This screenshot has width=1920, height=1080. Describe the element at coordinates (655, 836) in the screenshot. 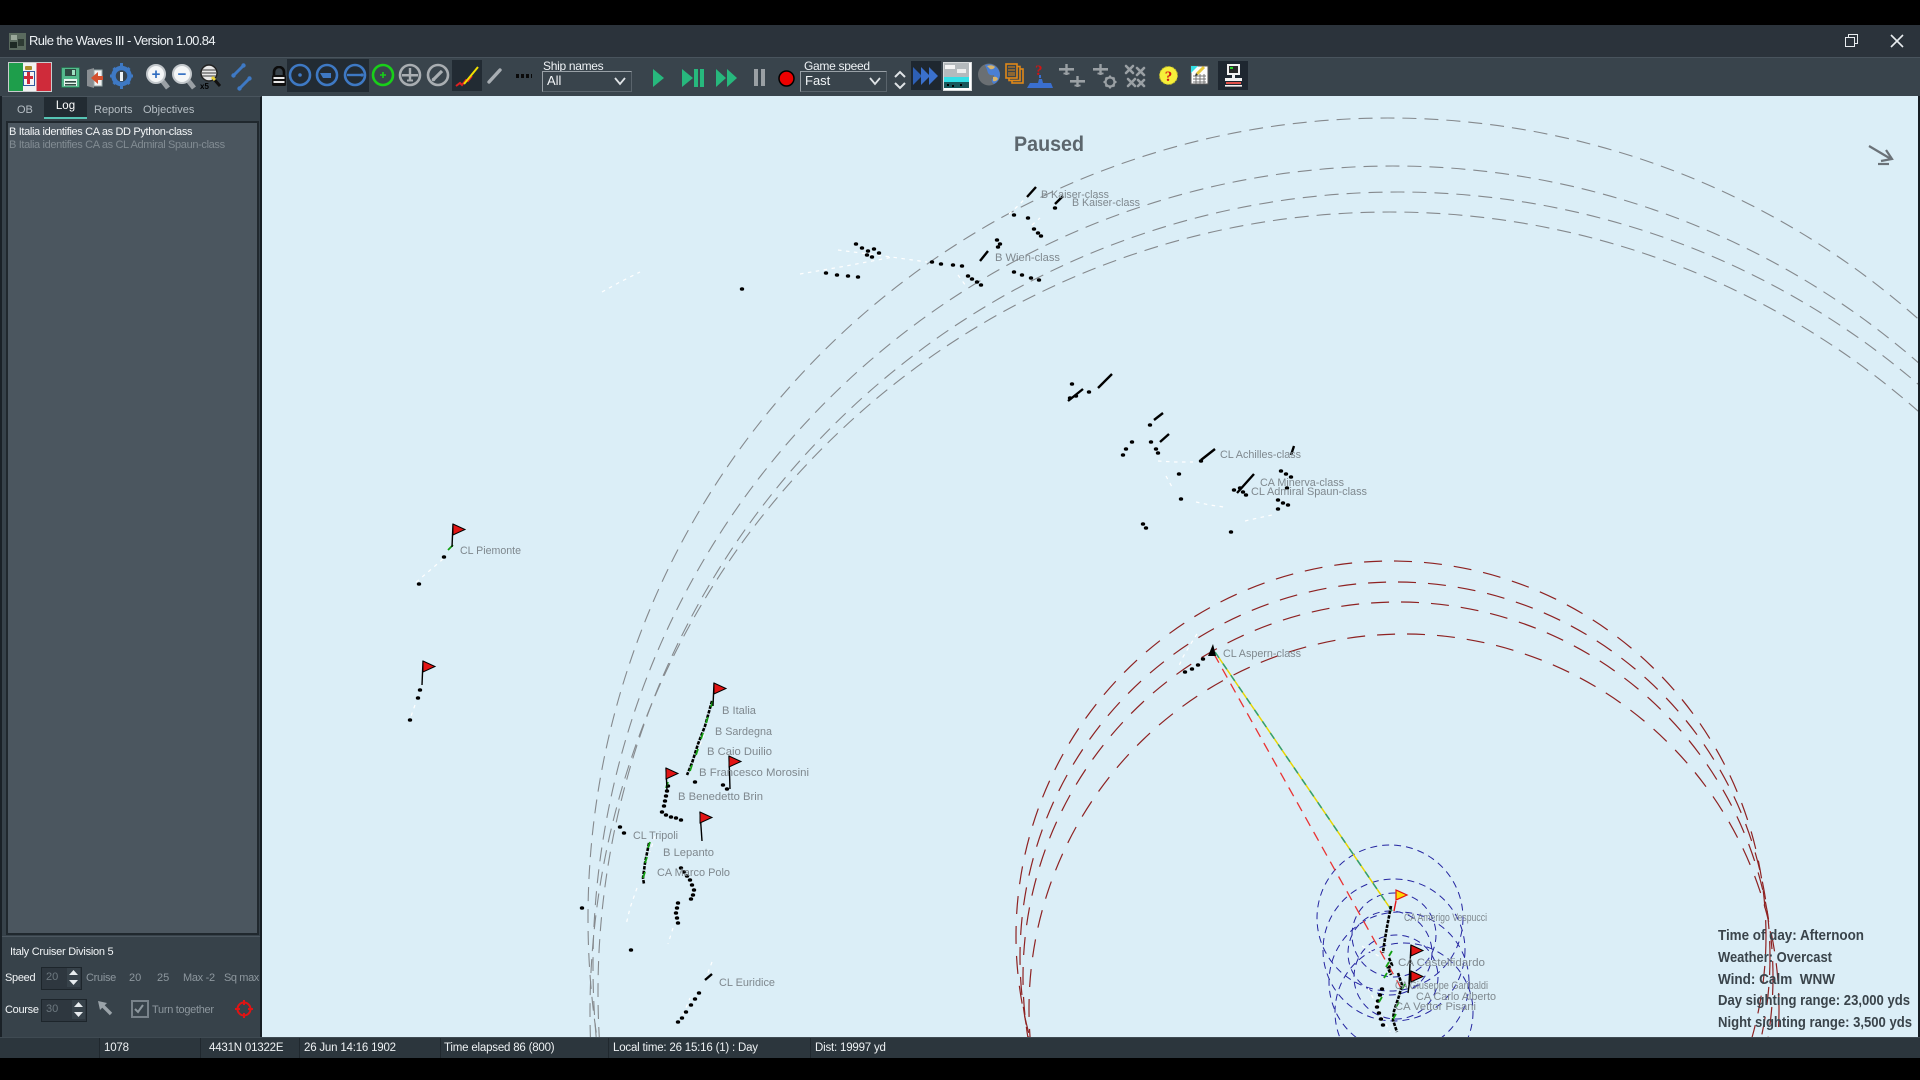

I see `svg-text: CL Tripoli` at that location.